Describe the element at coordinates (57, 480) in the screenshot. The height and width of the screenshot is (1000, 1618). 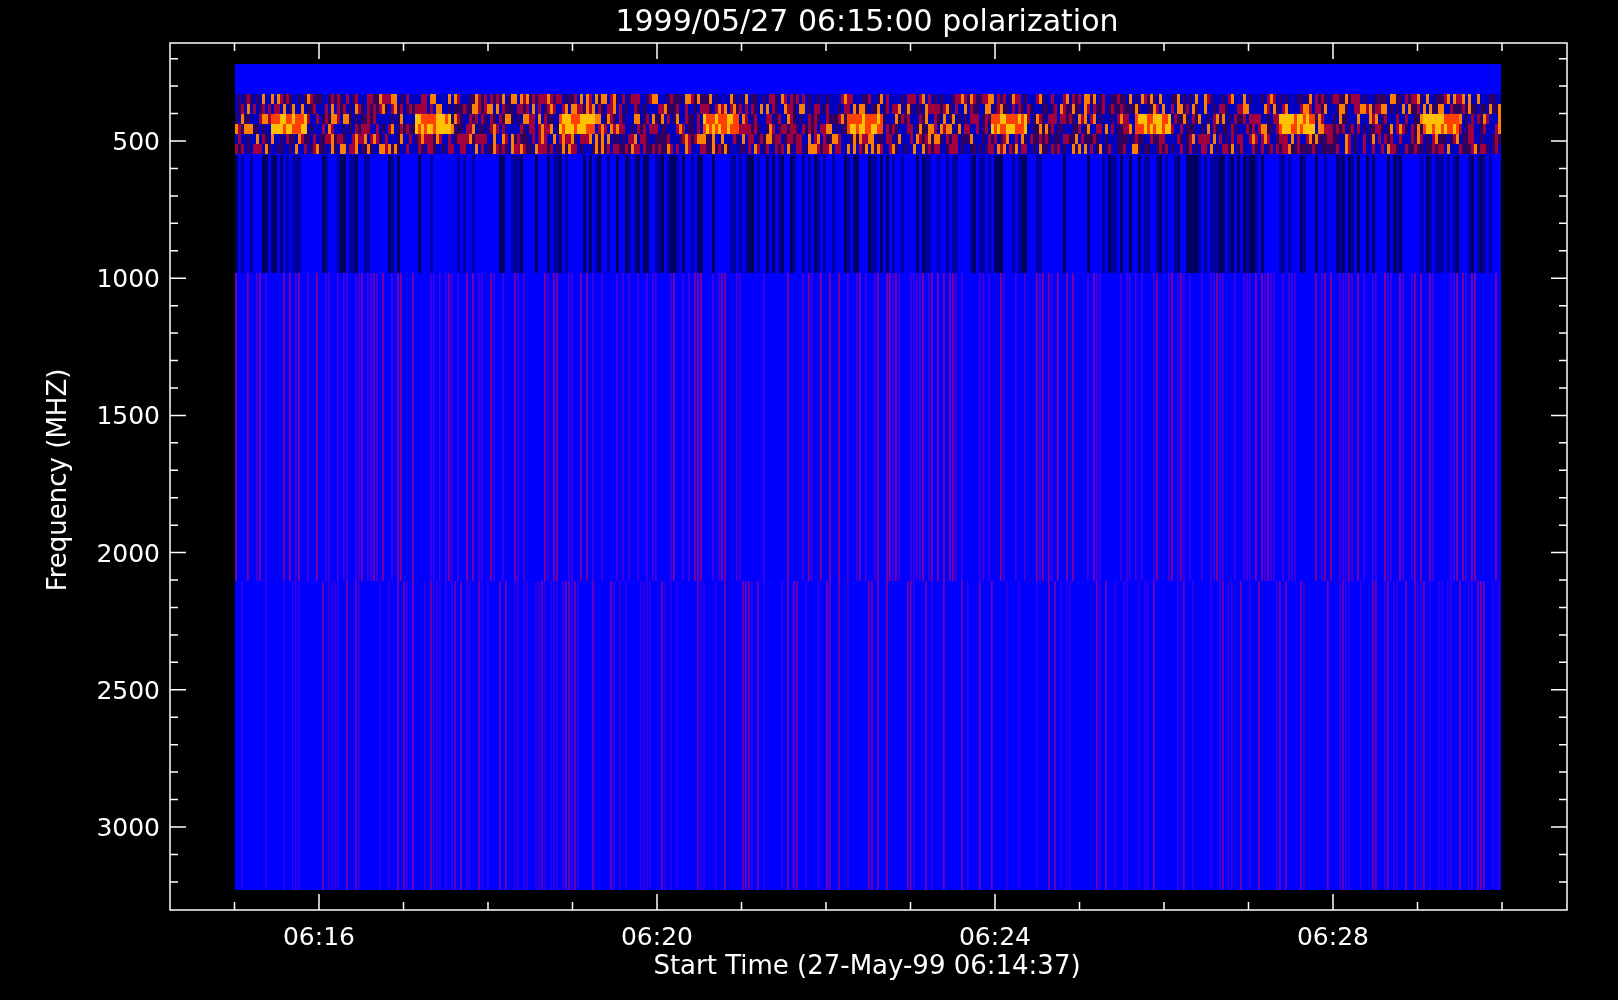
I see `y-axis-label: Frequency (MHZ)` at that location.